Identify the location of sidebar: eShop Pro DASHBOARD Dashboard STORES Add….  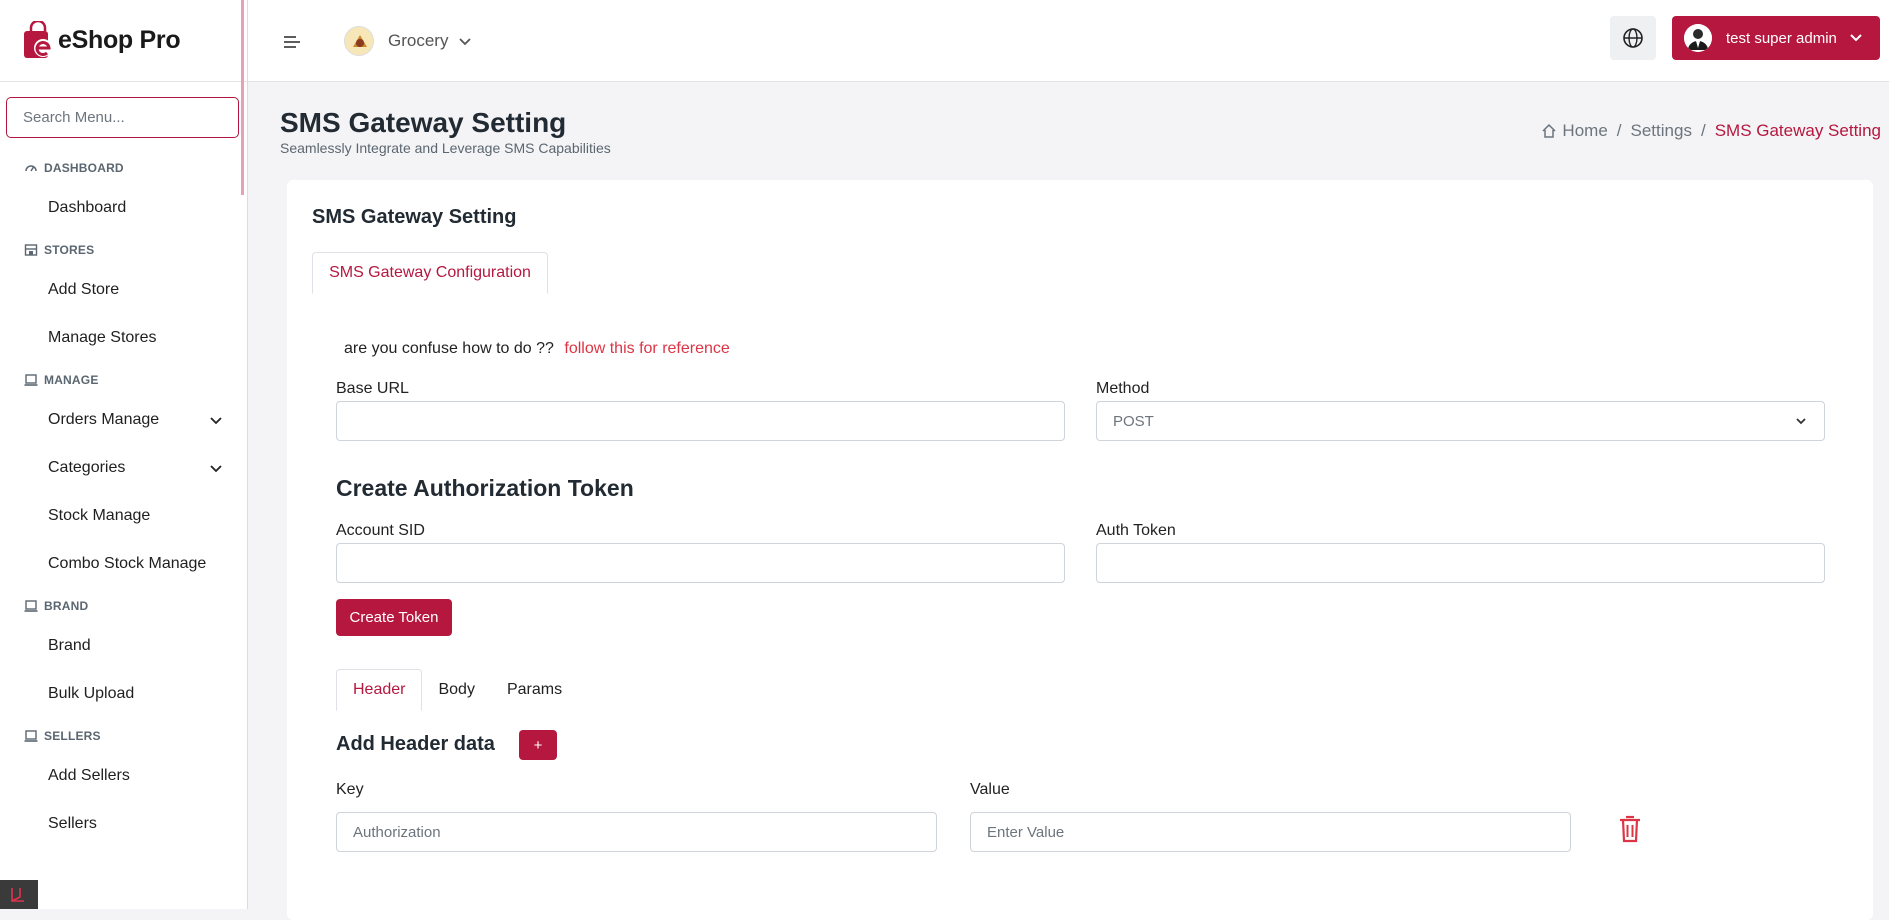
(124, 454).